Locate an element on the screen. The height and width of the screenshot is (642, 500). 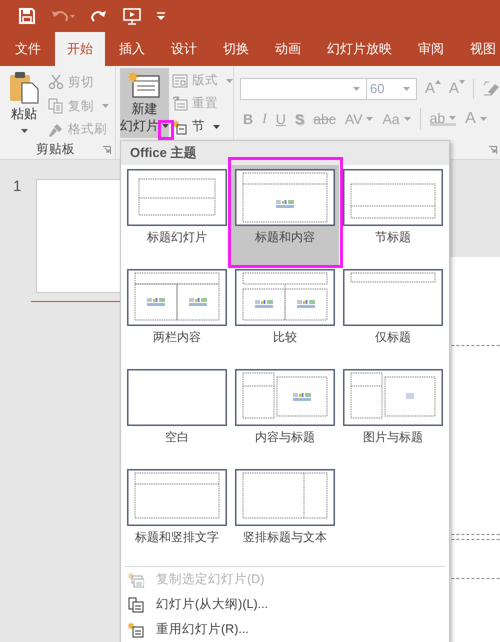
duplicate-slides-icon is located at coordinates (136, 580).